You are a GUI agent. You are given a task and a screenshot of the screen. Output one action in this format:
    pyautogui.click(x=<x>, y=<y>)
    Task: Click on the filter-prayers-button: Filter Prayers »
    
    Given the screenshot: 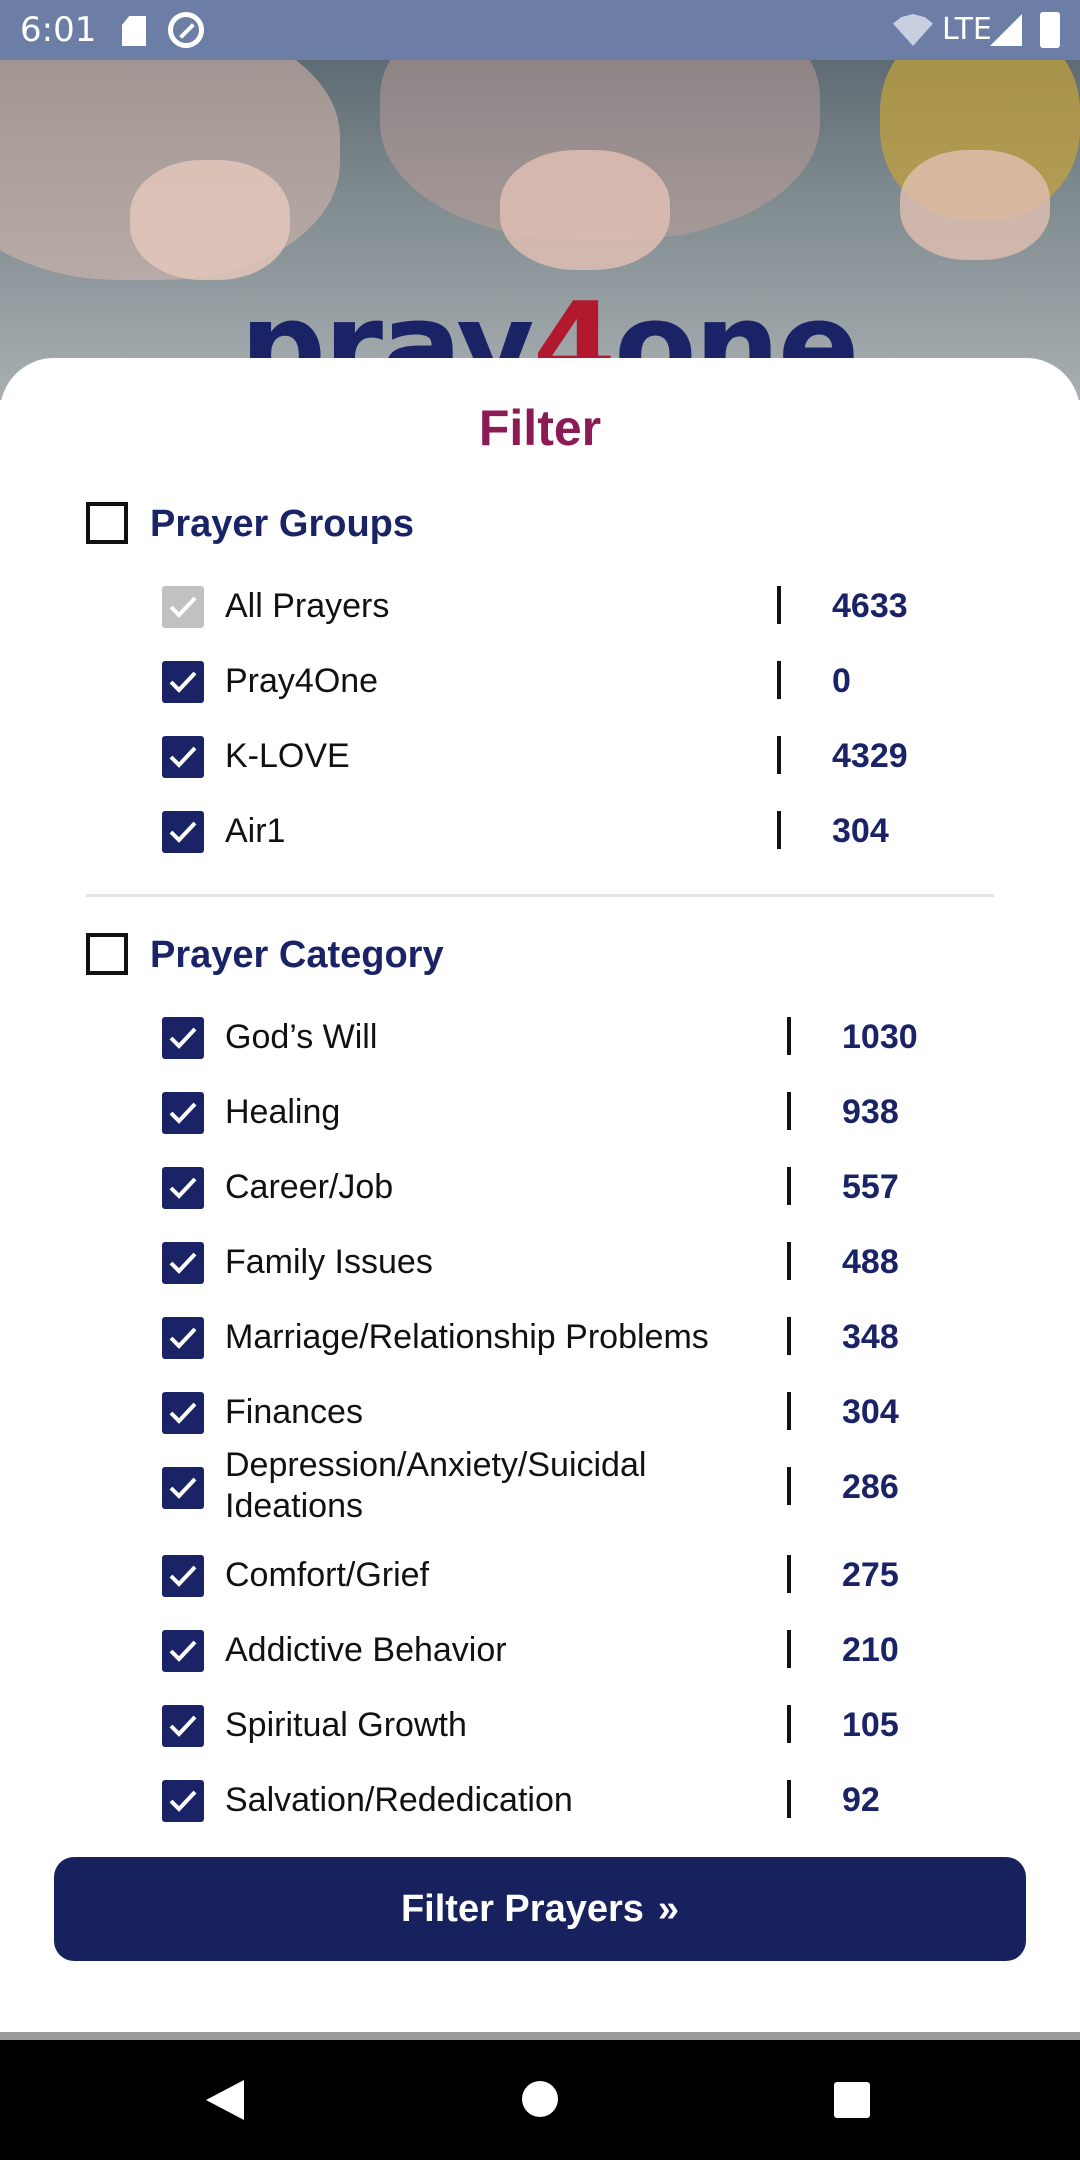 What is the action you would take?
    pyautogui.click(x=540, y=1909)
    